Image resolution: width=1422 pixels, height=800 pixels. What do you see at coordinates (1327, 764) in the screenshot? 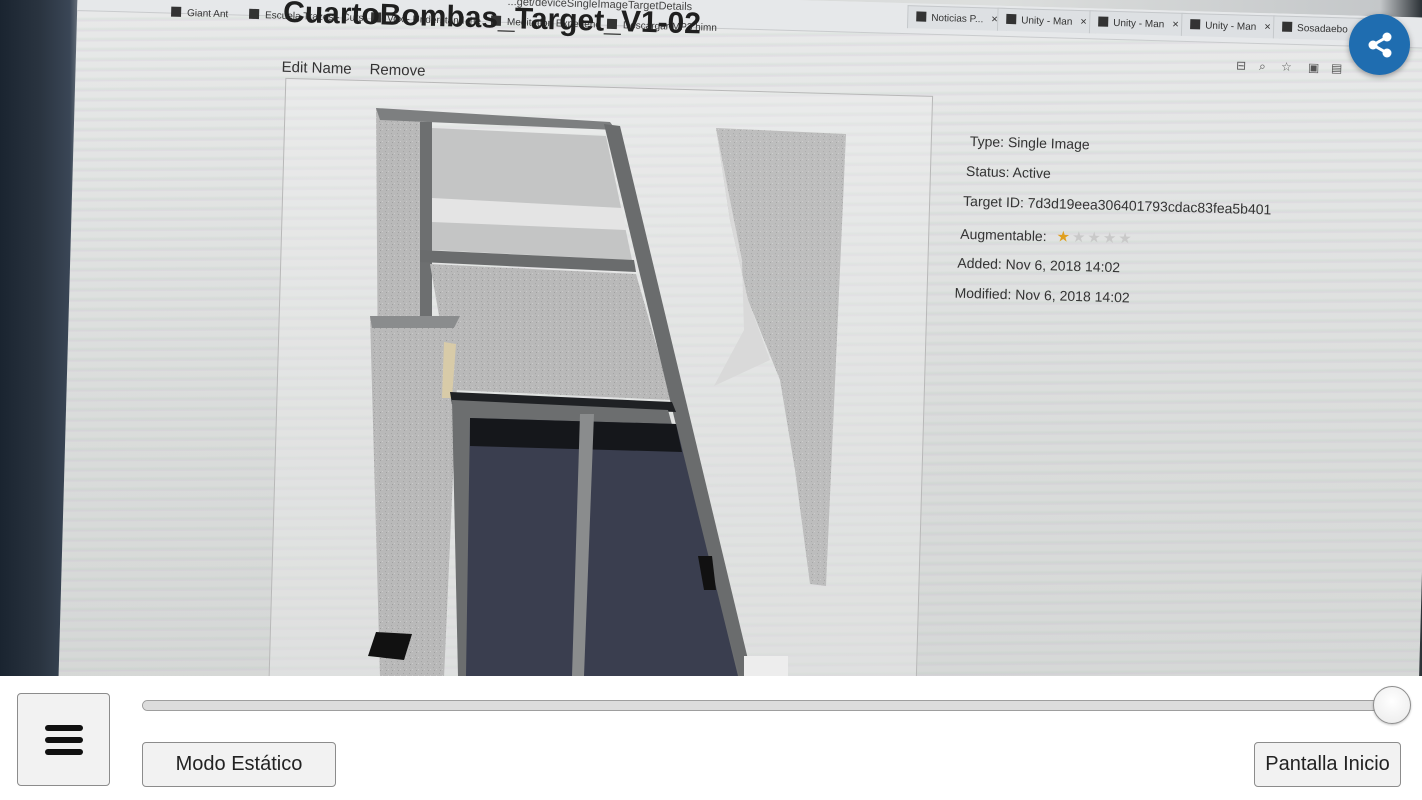
I see `pantalla-inicio-button: Pantalla Inicio` at bounding box center [1327, 764].